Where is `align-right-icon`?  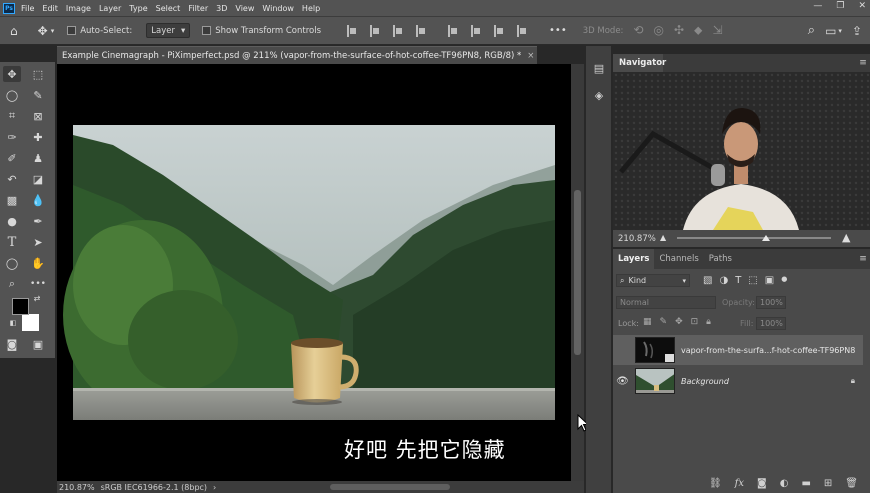 align-right-icon is located at coordinates (398, 30).